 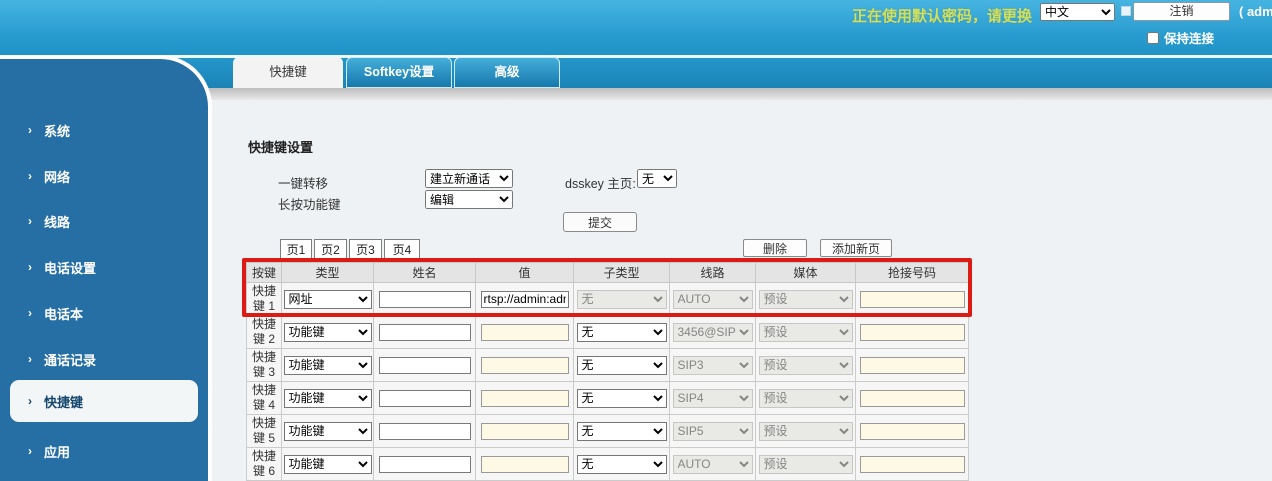 What do you see at coordinates (104, 130) in the screenshot?
I see `sidebar-item-1: › 系统` at bounding box center [104, 130].